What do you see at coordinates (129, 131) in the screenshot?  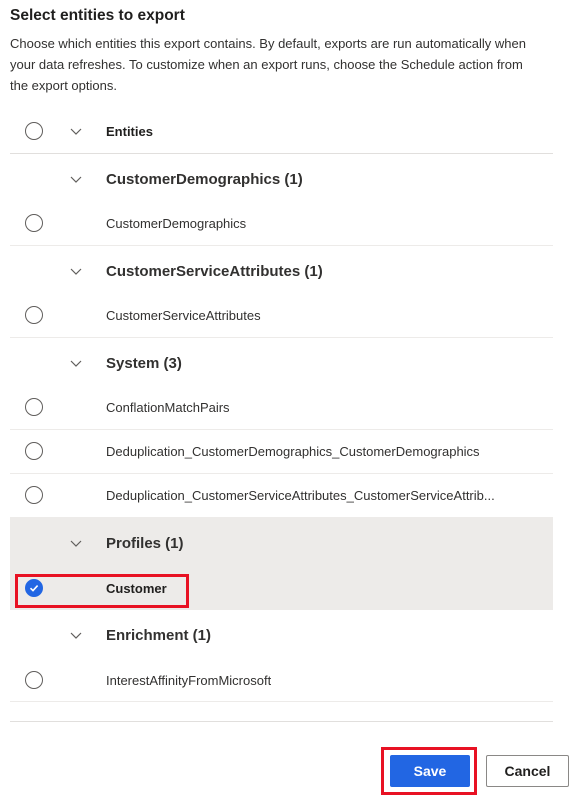 I see `entities-column-header: Entities` at bounding box center [129, 131].